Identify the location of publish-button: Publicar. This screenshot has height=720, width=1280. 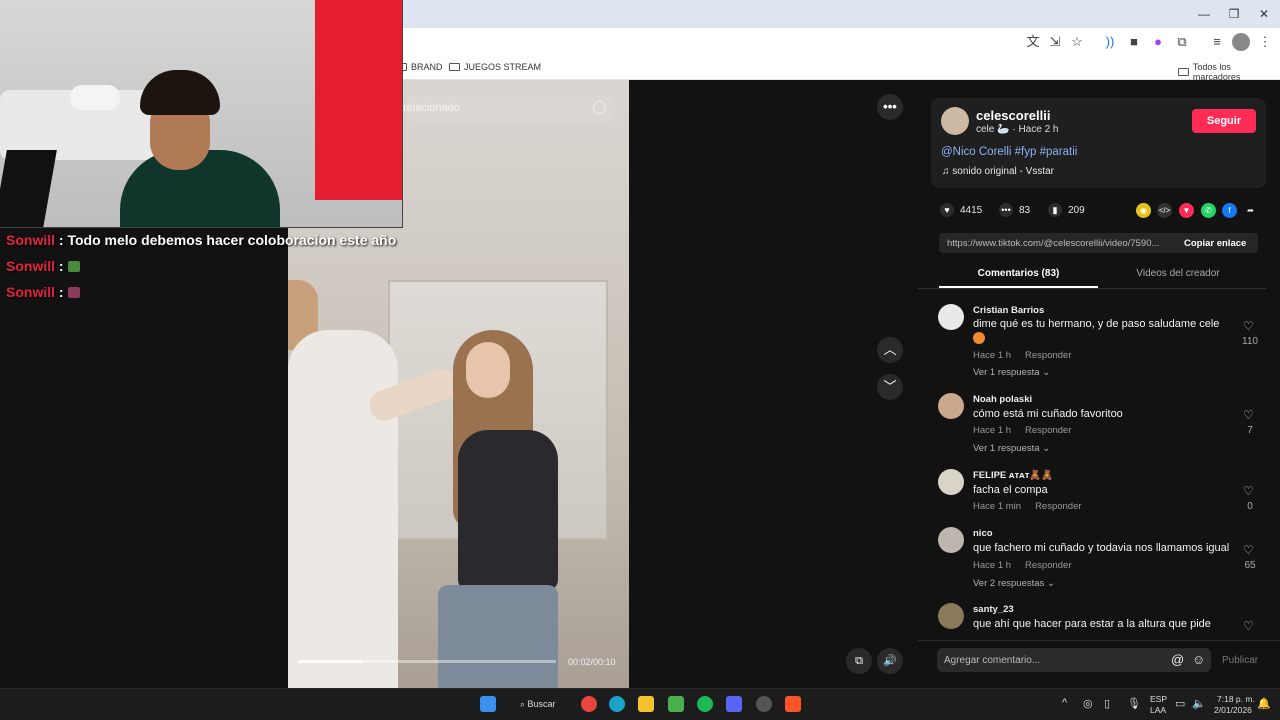
(1240, 660).